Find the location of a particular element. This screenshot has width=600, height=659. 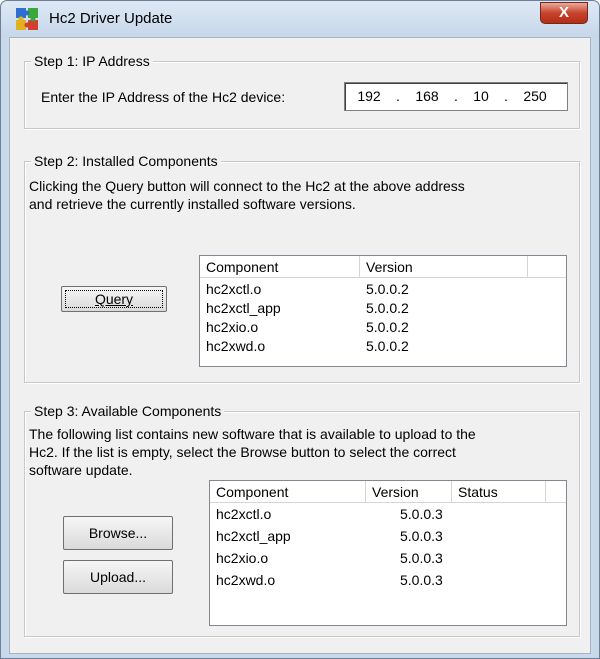

title-bar: Hc2 Driver Update X is located at coordinates (300, 19).